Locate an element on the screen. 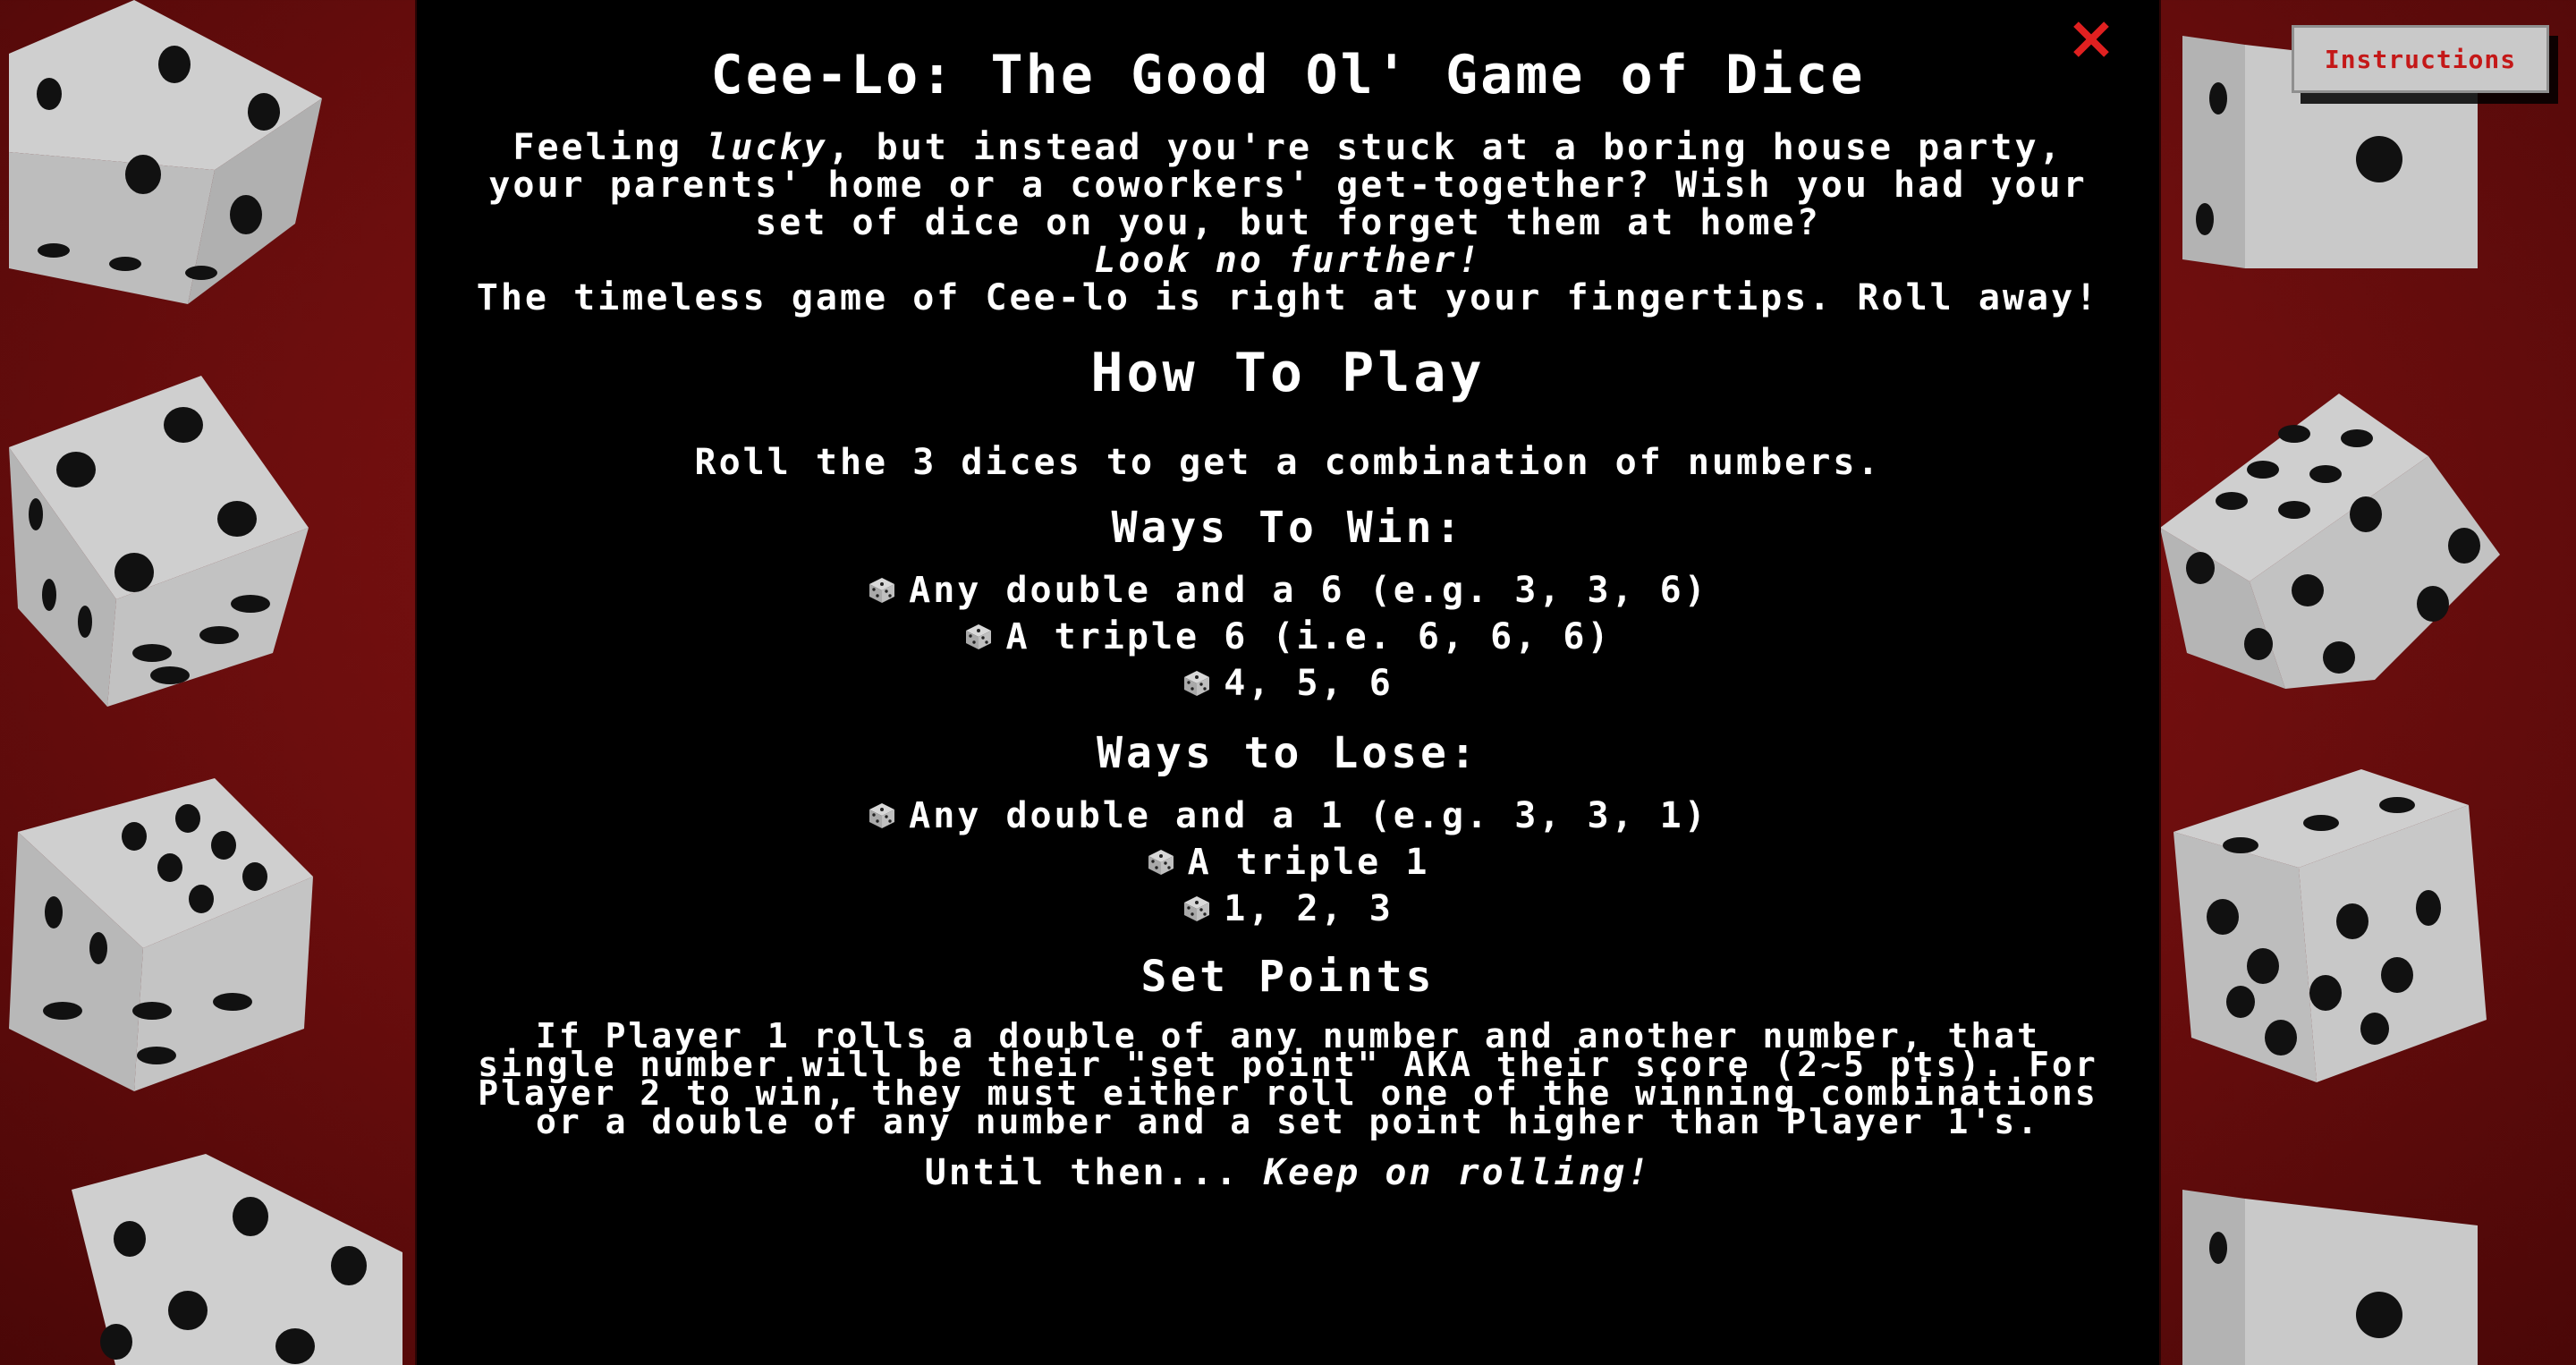 The width and height of the screenshot is (2576, 1365). outro-text: Until then... Keep on rolling! is located at coordinates (1288, 1172).